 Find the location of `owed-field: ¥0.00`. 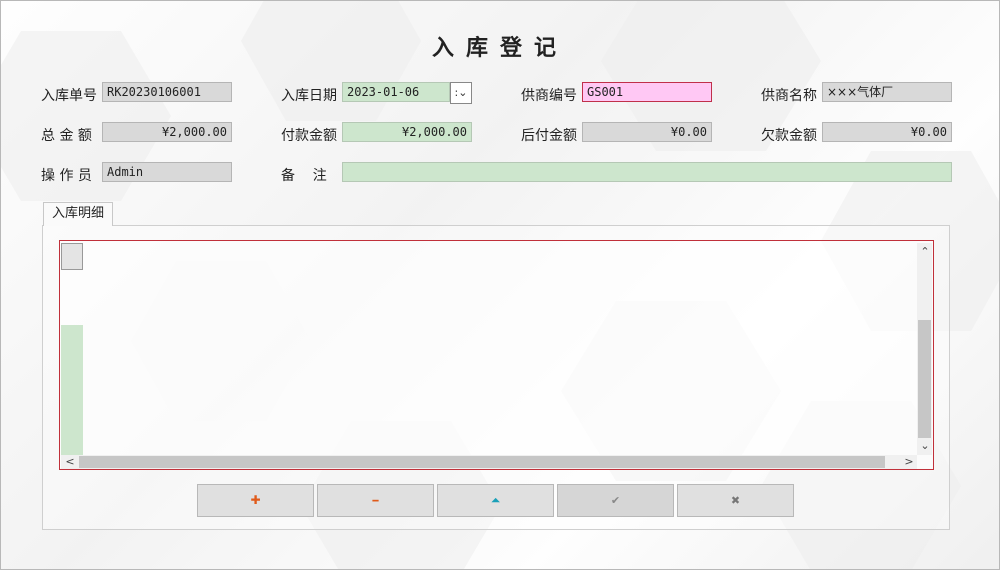

owed-field: ¥0.00 is located at coordinates (887, 132).